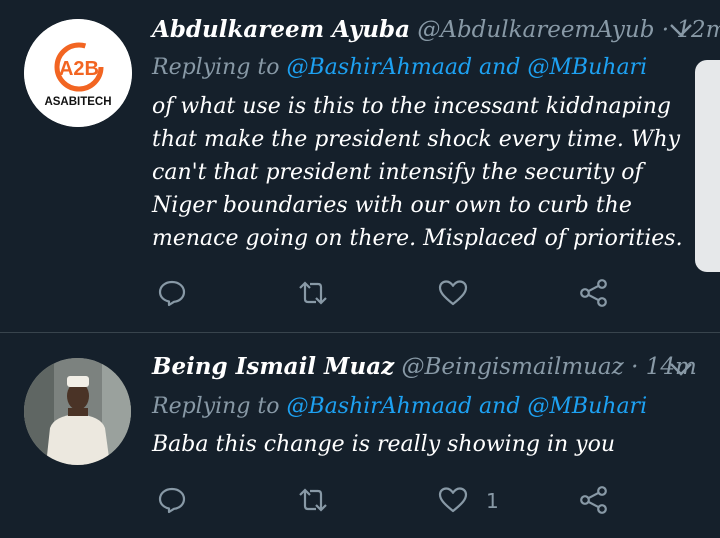  Describe the element at coordinates (707, 166) in the screenshot. I see `scrollbar` at that location.